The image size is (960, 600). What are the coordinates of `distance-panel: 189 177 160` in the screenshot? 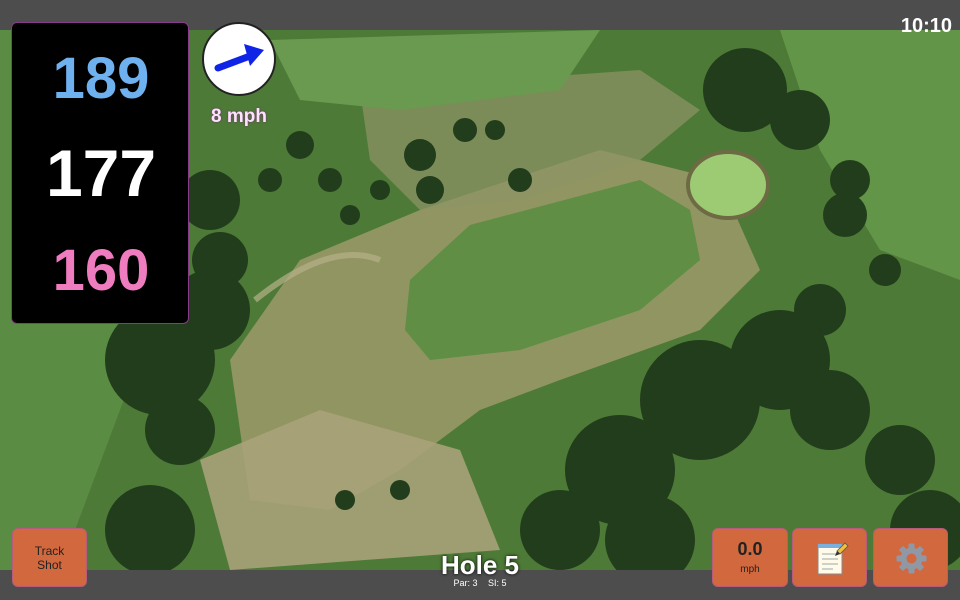 It's located at (100, 173).